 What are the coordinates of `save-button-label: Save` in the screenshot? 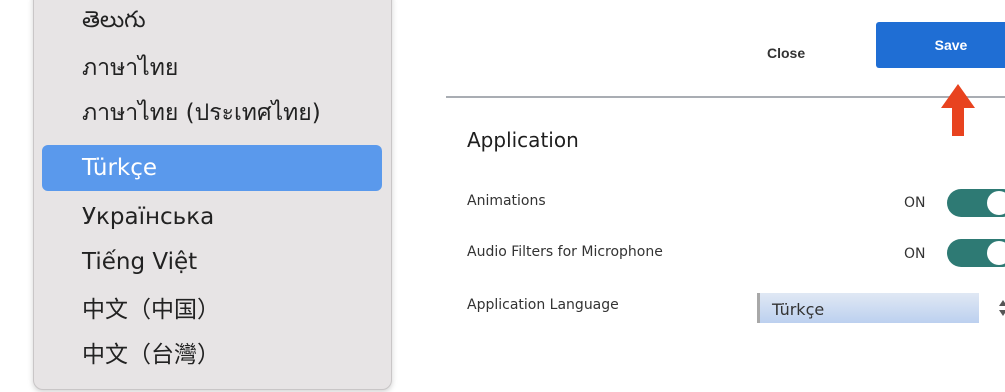 It's located at (951, 45).